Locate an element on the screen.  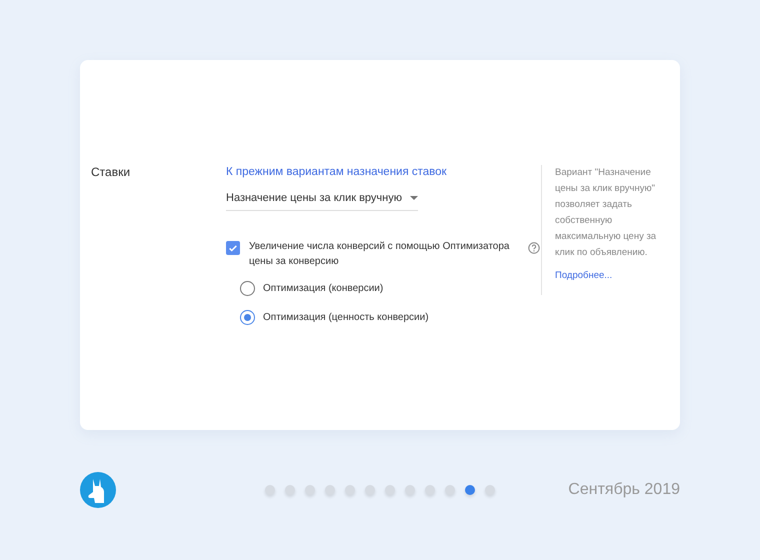
llama-logo-icon is located at coordinates (98, 490).